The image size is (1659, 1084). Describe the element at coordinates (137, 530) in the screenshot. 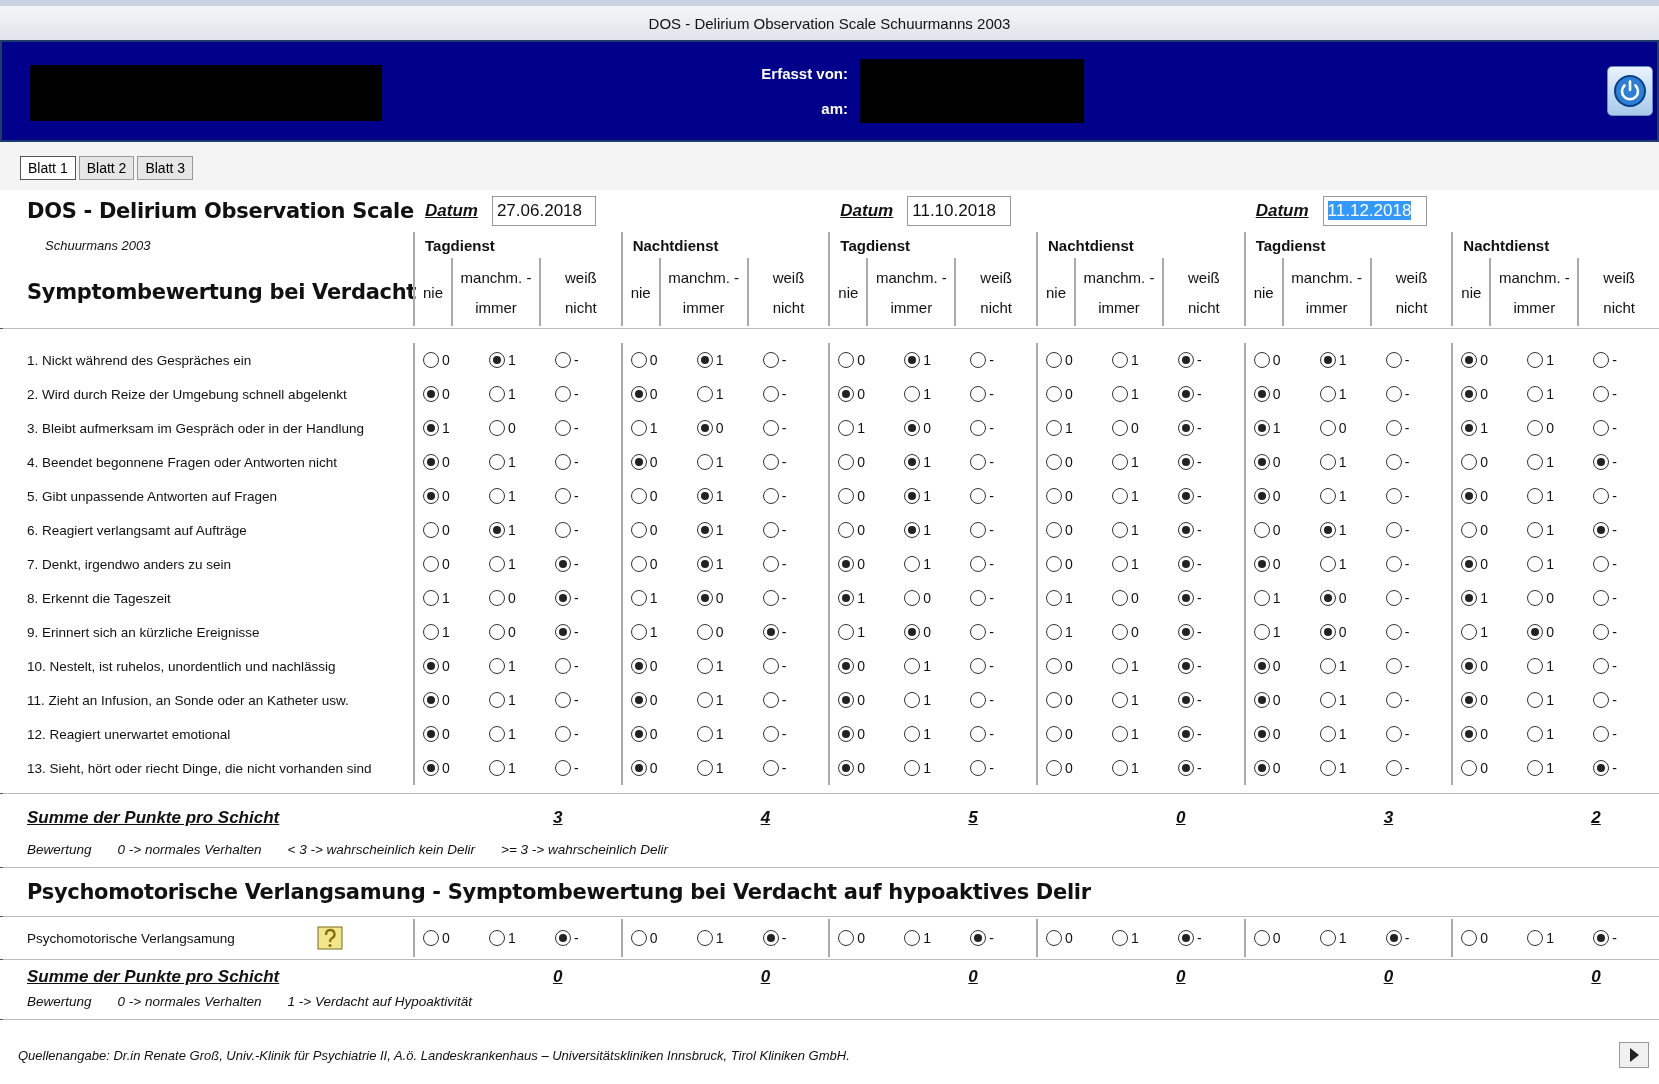

I see `question-text: 6. Reagiert verlangsamt auf Aufträge` at that location.